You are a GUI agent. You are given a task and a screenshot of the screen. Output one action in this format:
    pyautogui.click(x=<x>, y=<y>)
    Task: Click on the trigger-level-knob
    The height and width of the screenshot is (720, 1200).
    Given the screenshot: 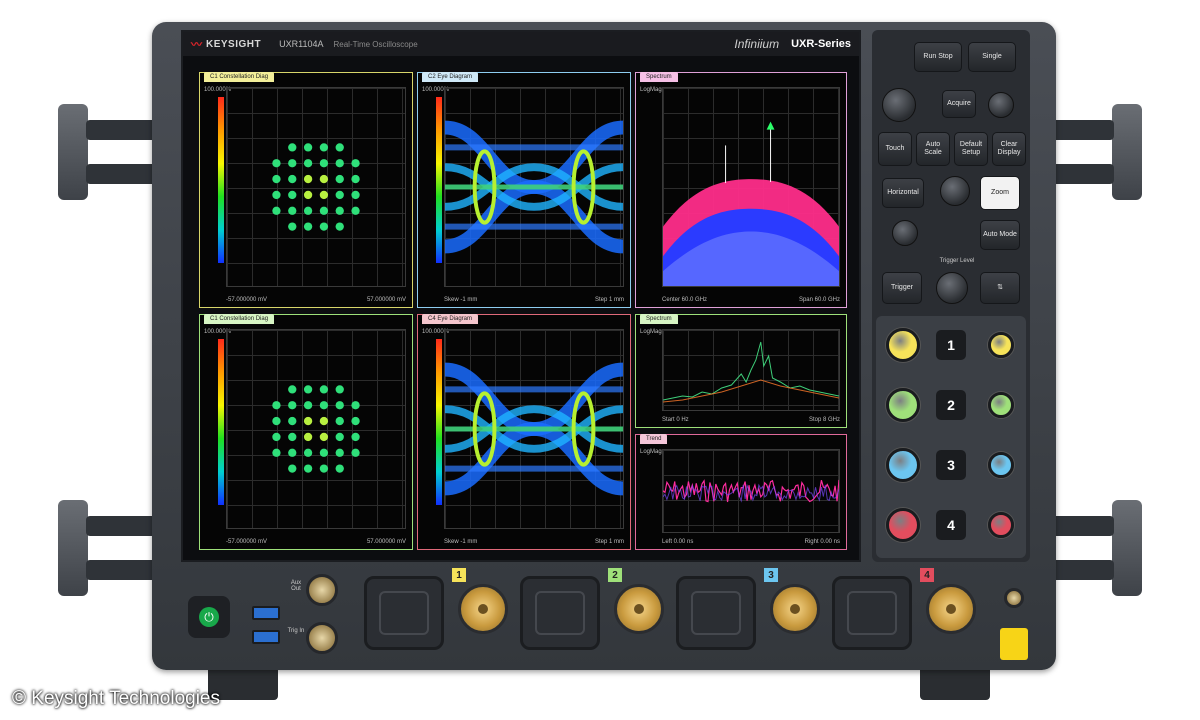 What is the action you would take?
    pyautogui.click(x=952, y=288)
    